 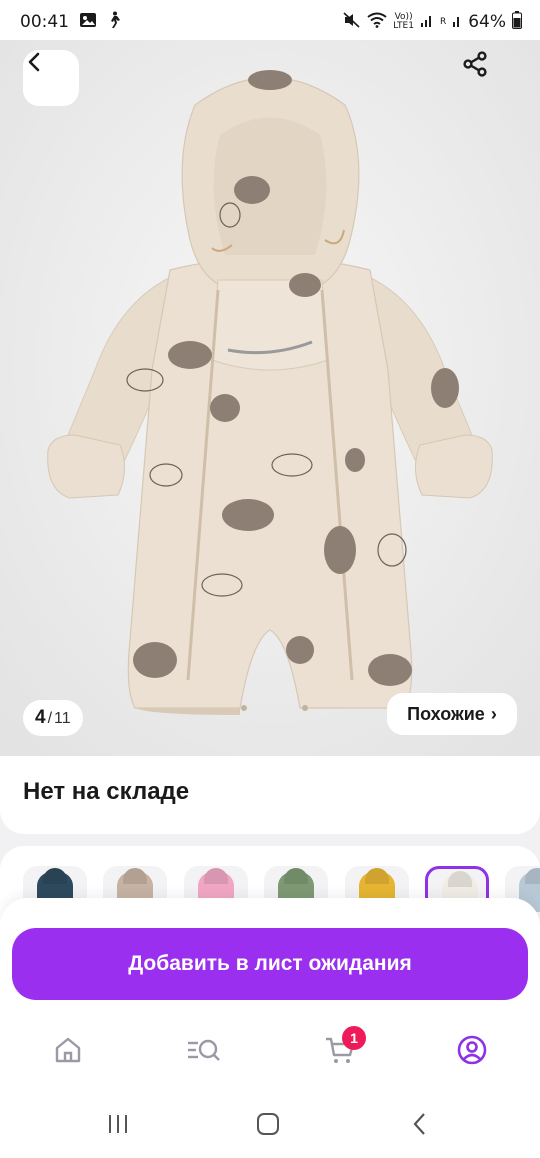 I want to click on nav-cart: 1, so click(x=340, y=1050).